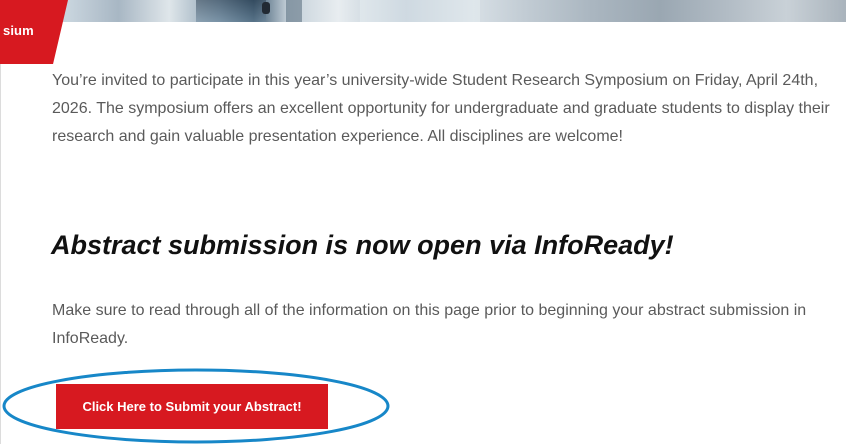 The width and height of the screenshot is (846, 444). I want to click on section-tag-label: sium, so click(18, 30).